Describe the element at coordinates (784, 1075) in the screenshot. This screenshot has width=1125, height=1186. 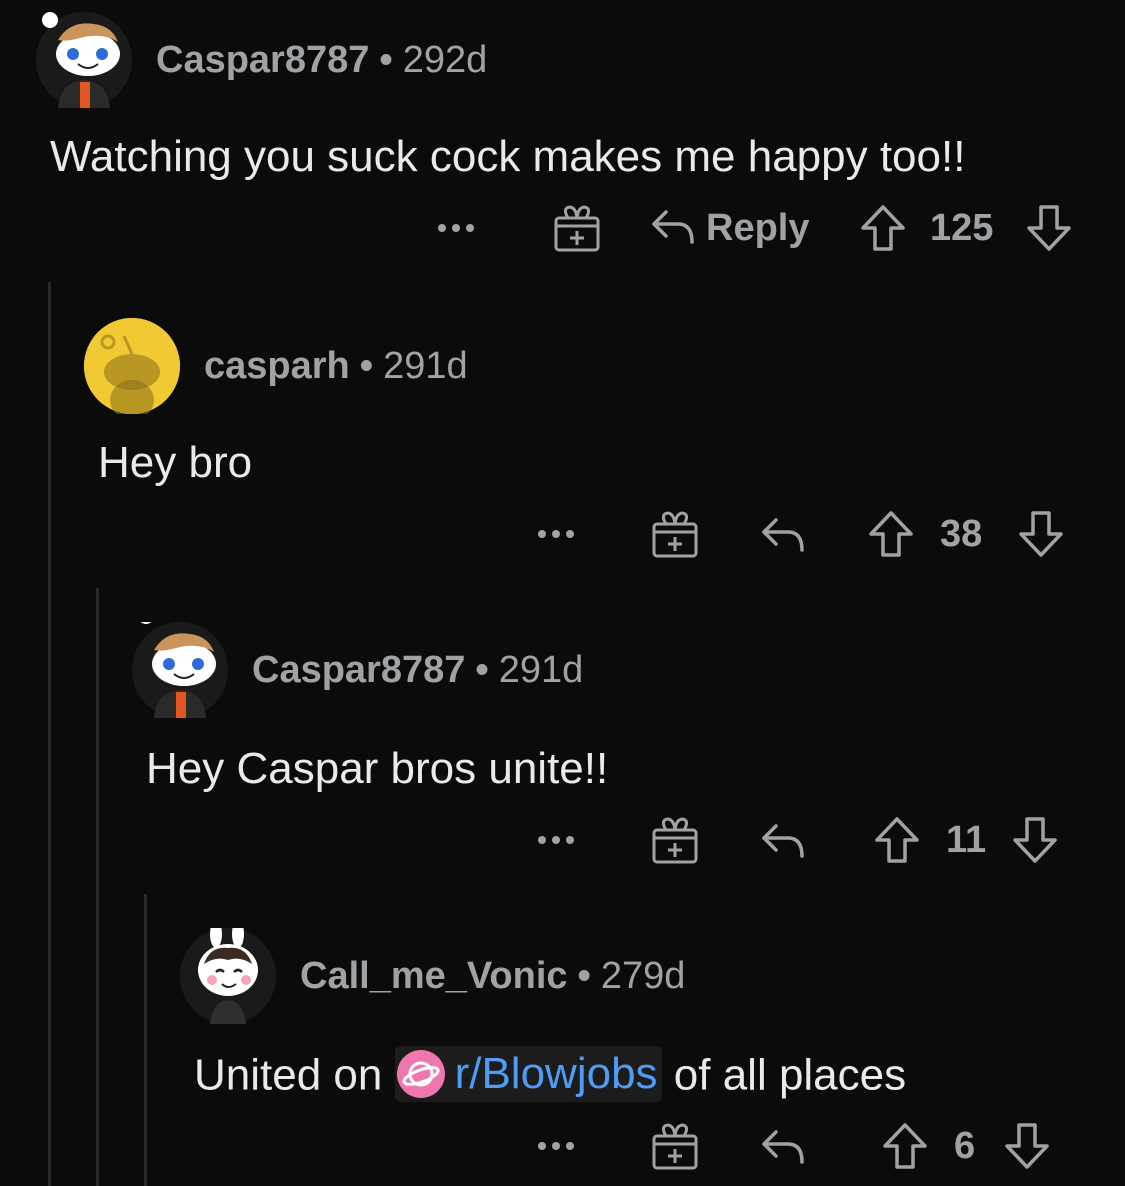
I see `comment-text-end: of all places` at that location.